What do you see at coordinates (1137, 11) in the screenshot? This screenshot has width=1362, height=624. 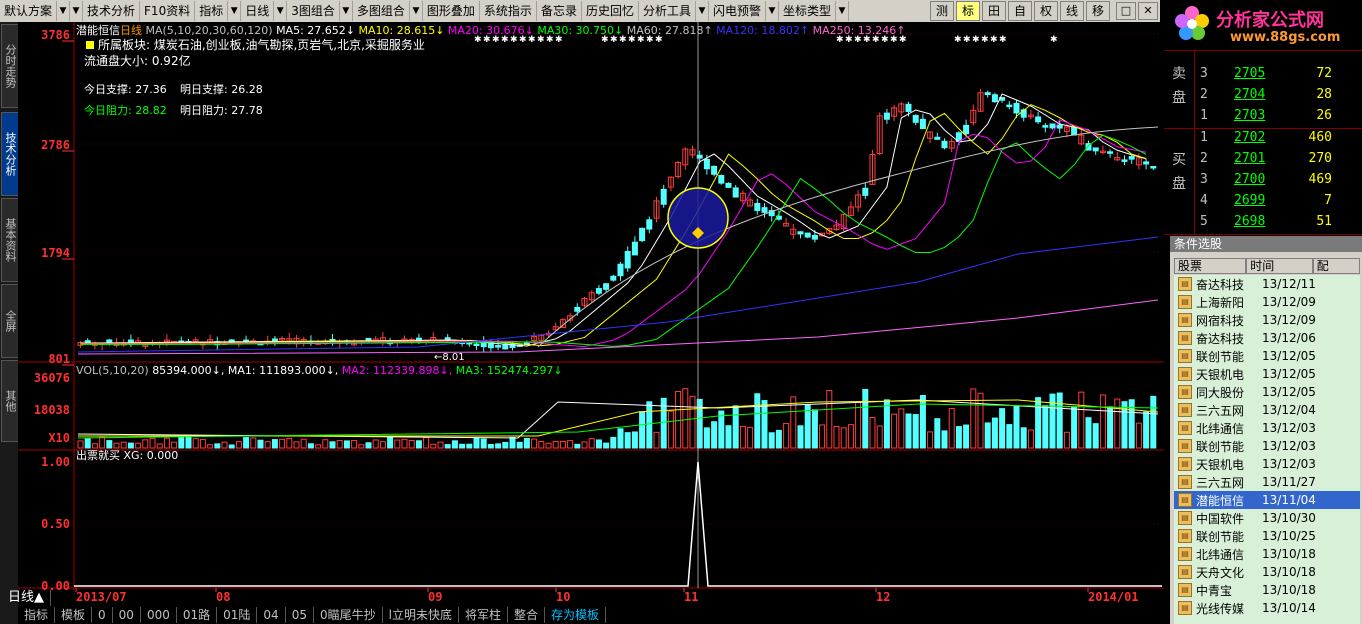 I see `window-controls: □ ✕` at bounding box center [1137, 11].